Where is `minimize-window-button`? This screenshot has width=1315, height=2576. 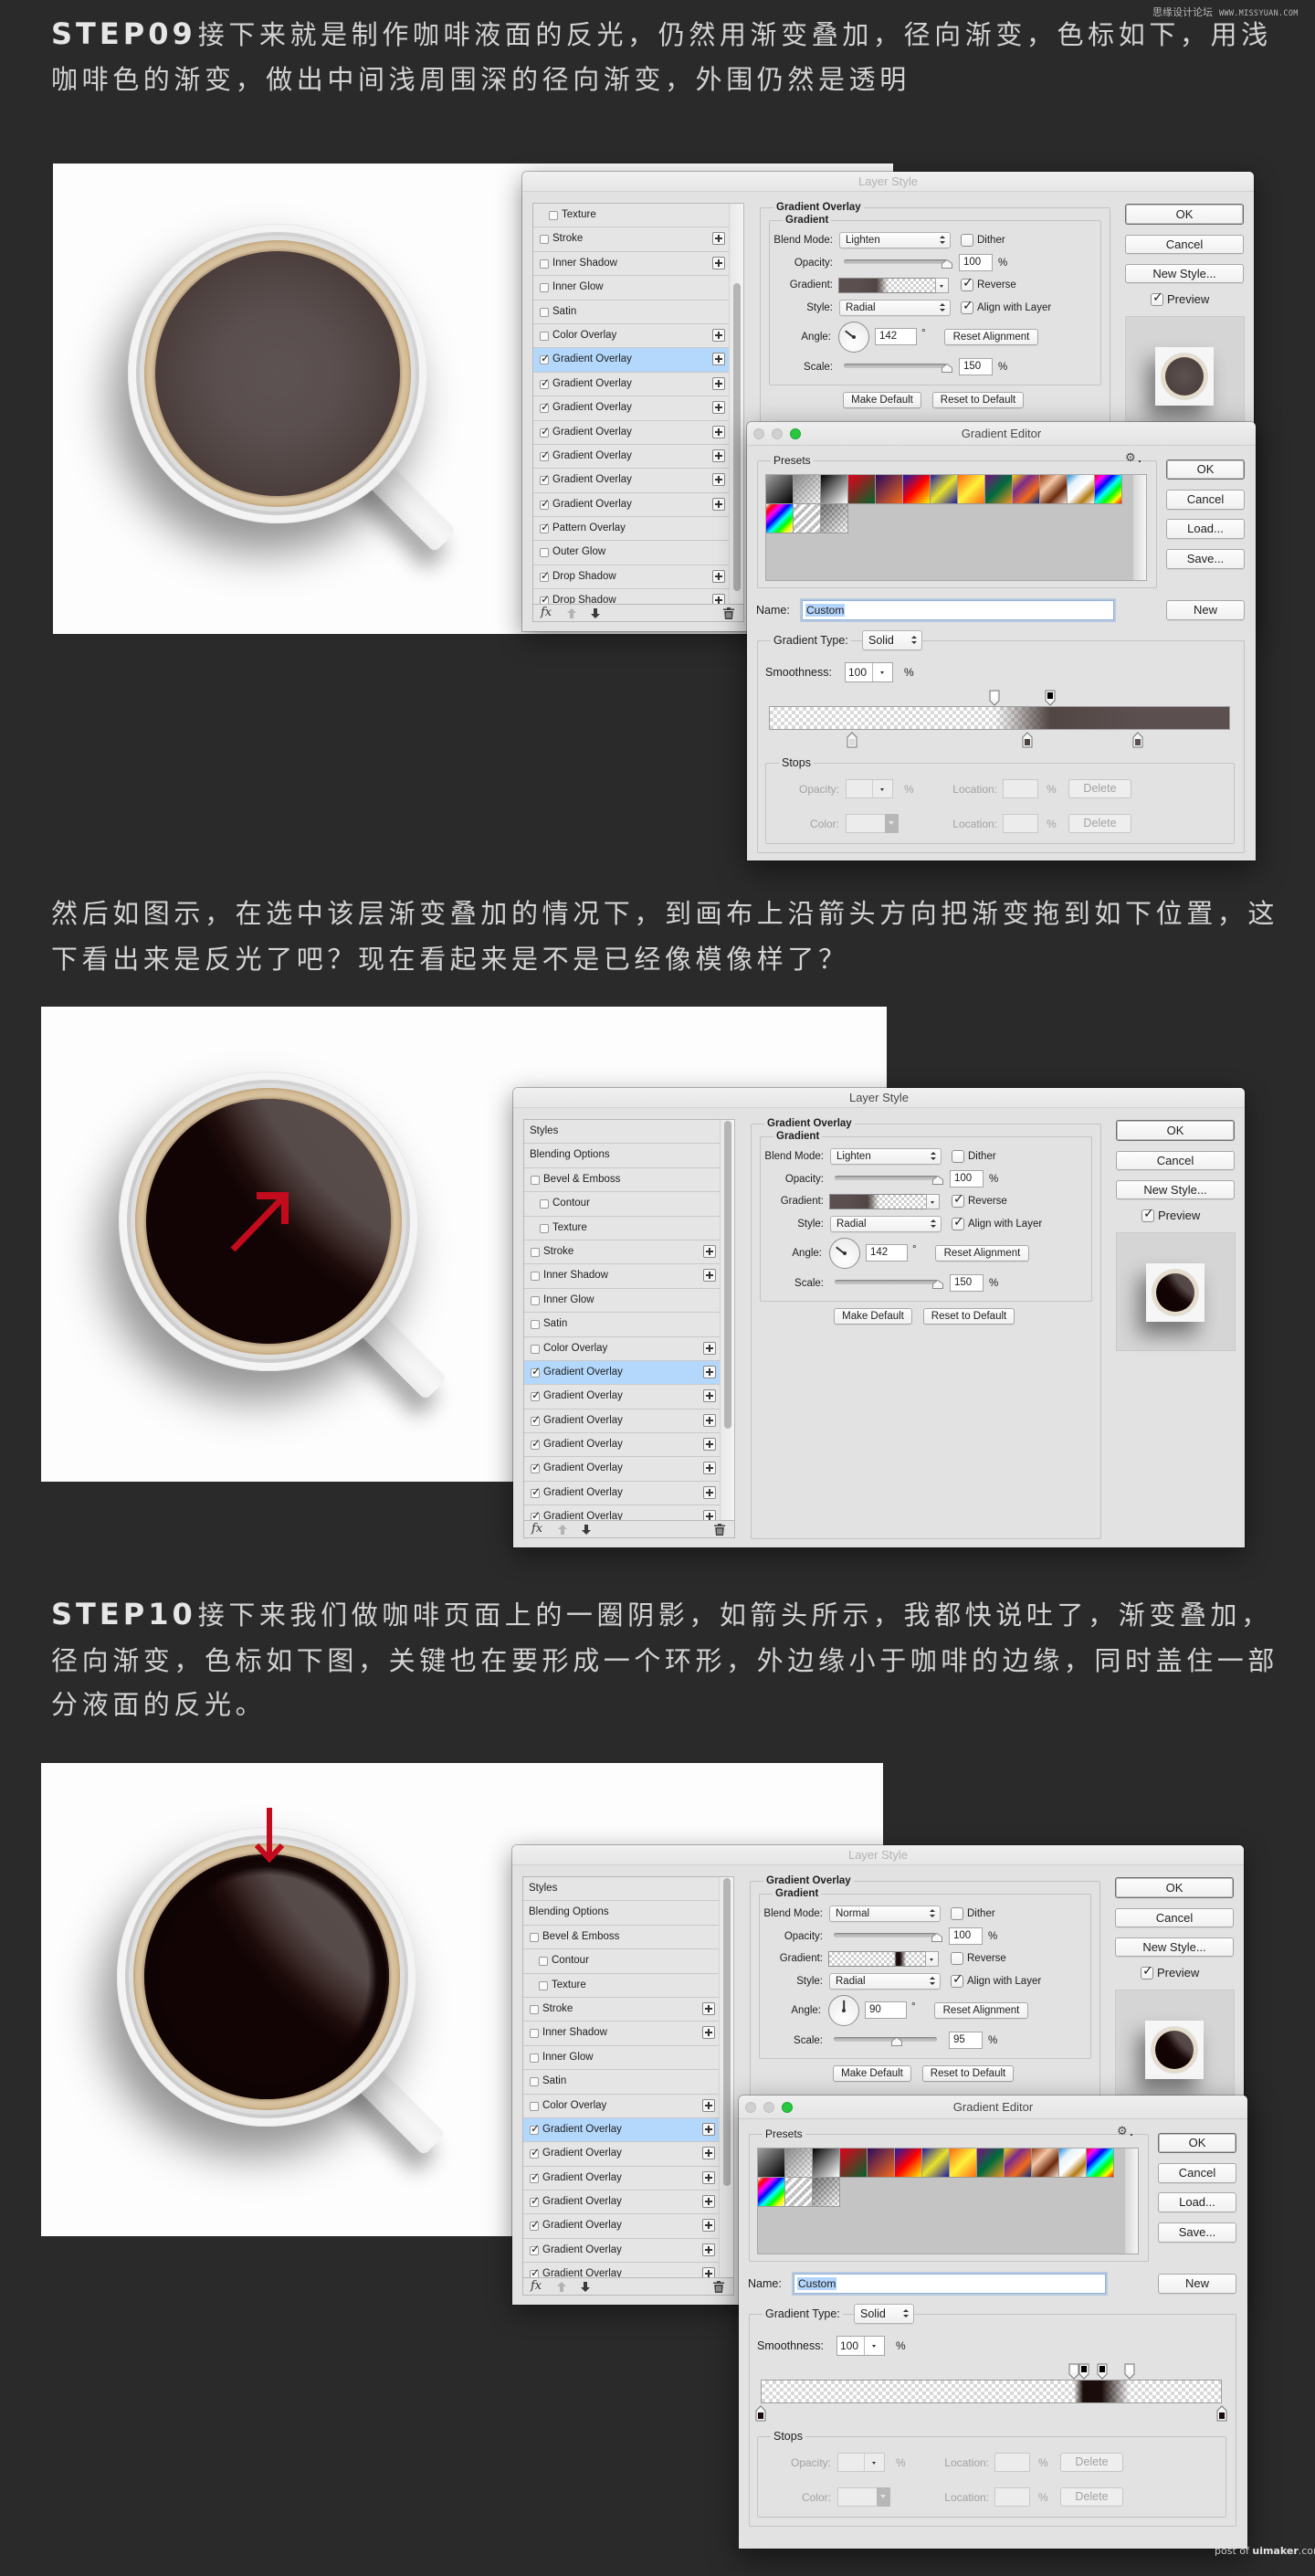
minimize-window-button is located at coordinates (777, 433).